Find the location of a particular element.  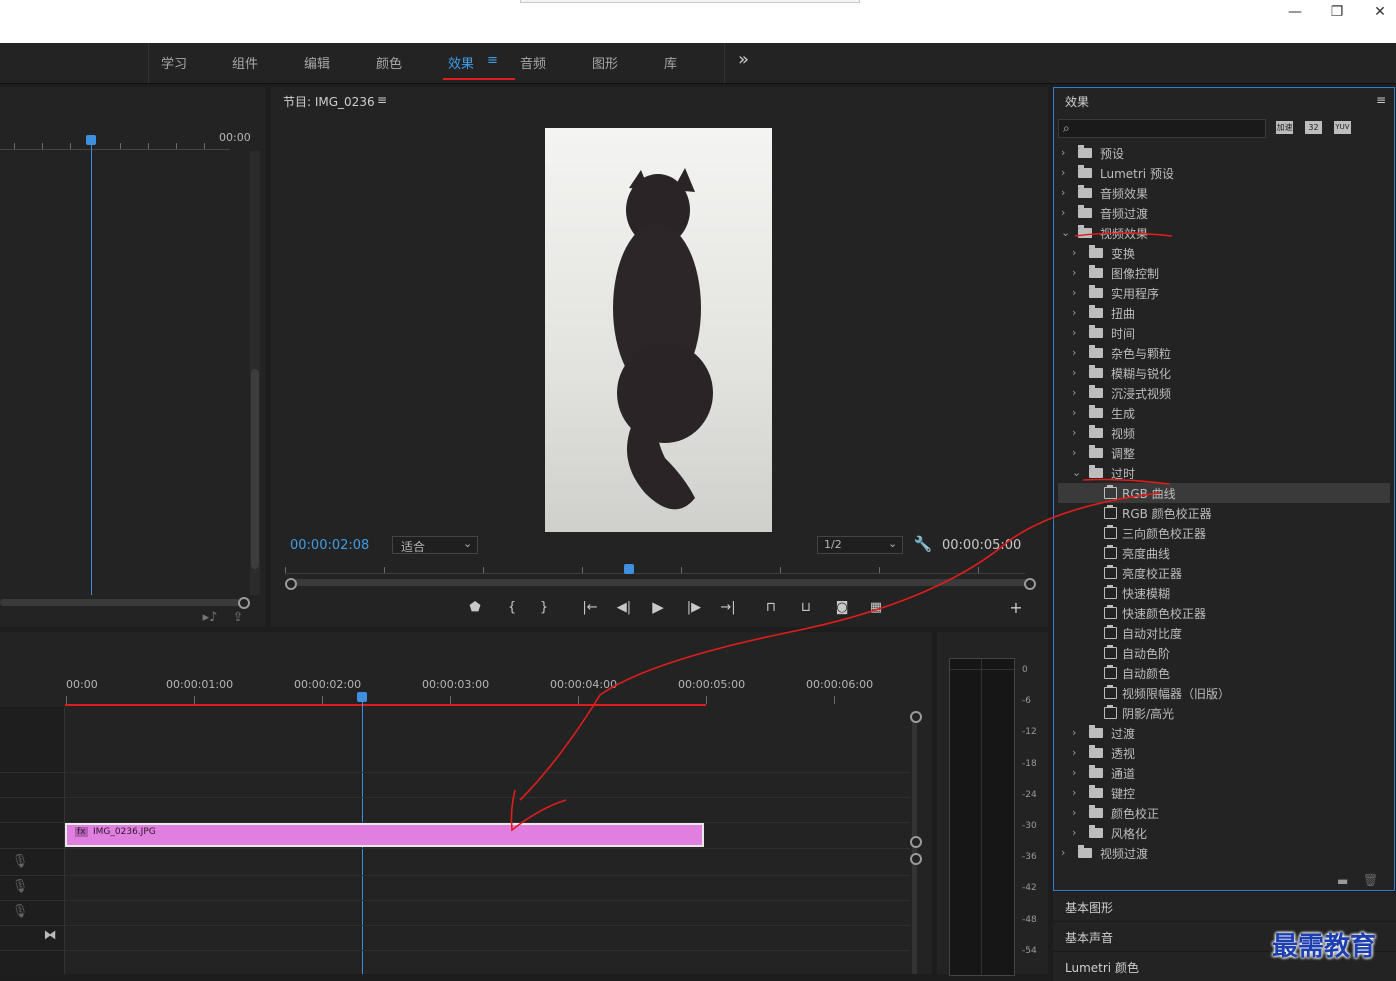

annotation-arrow is located at coordinates (840, 646).